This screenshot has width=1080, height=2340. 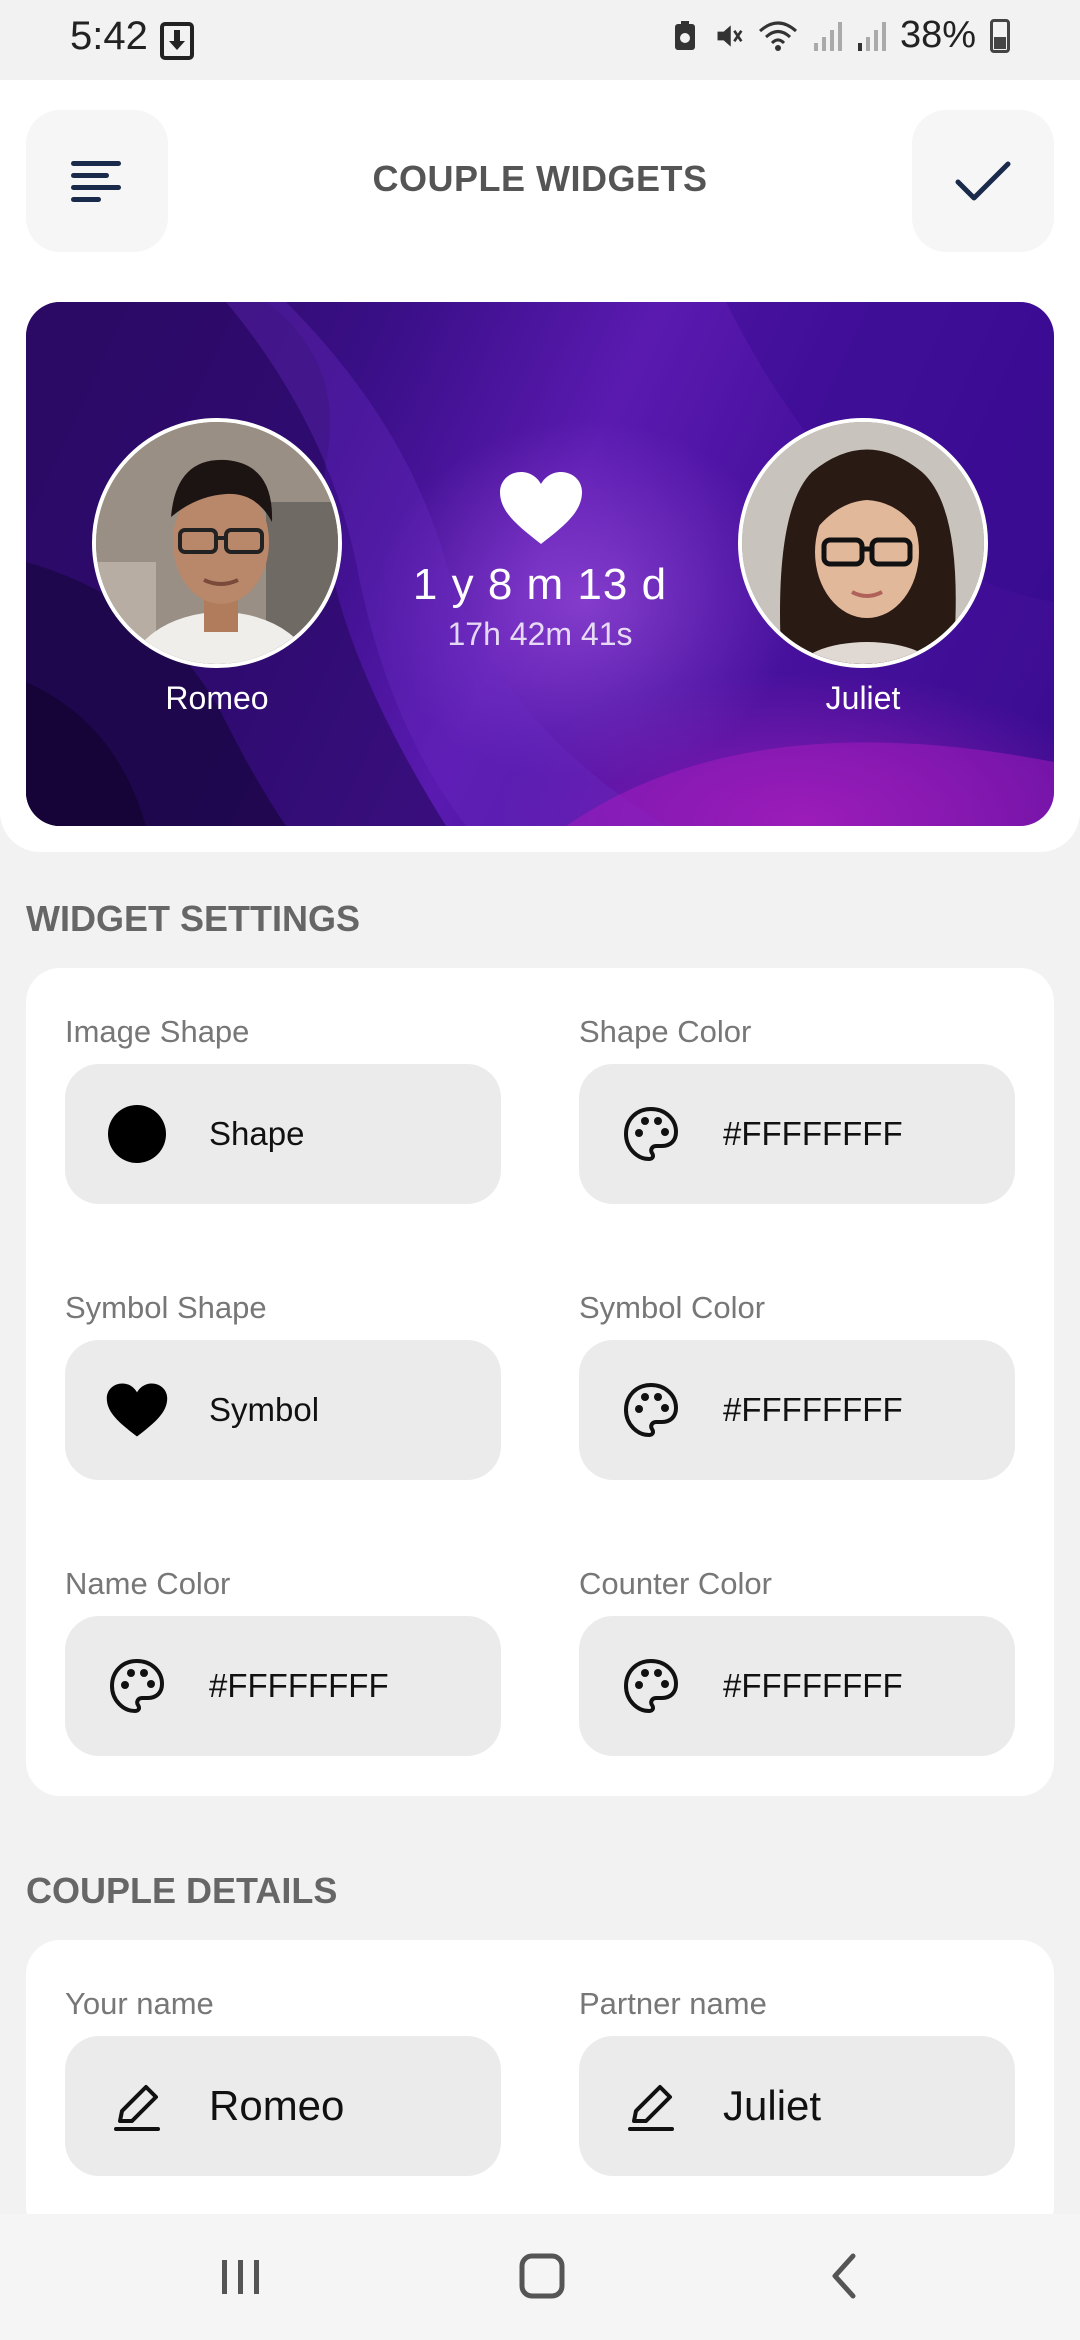 What do you see at coordinates (148, 1583) in the screenshot?
I see `name-color-label: Name Color` at bounding box center [148, 1583].